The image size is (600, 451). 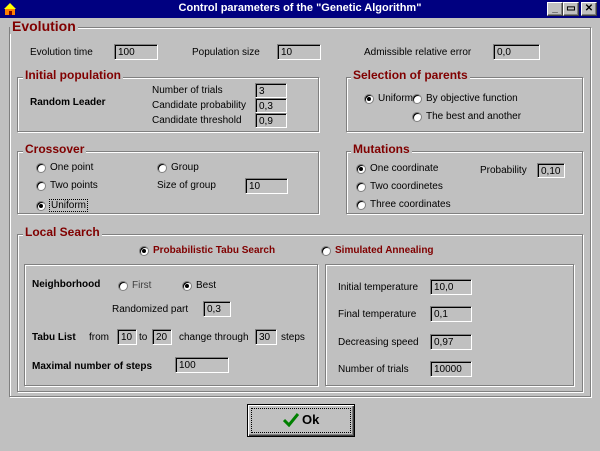 I want to click on neighborhood-label: Neighborhood, so click(x=66, y=284).